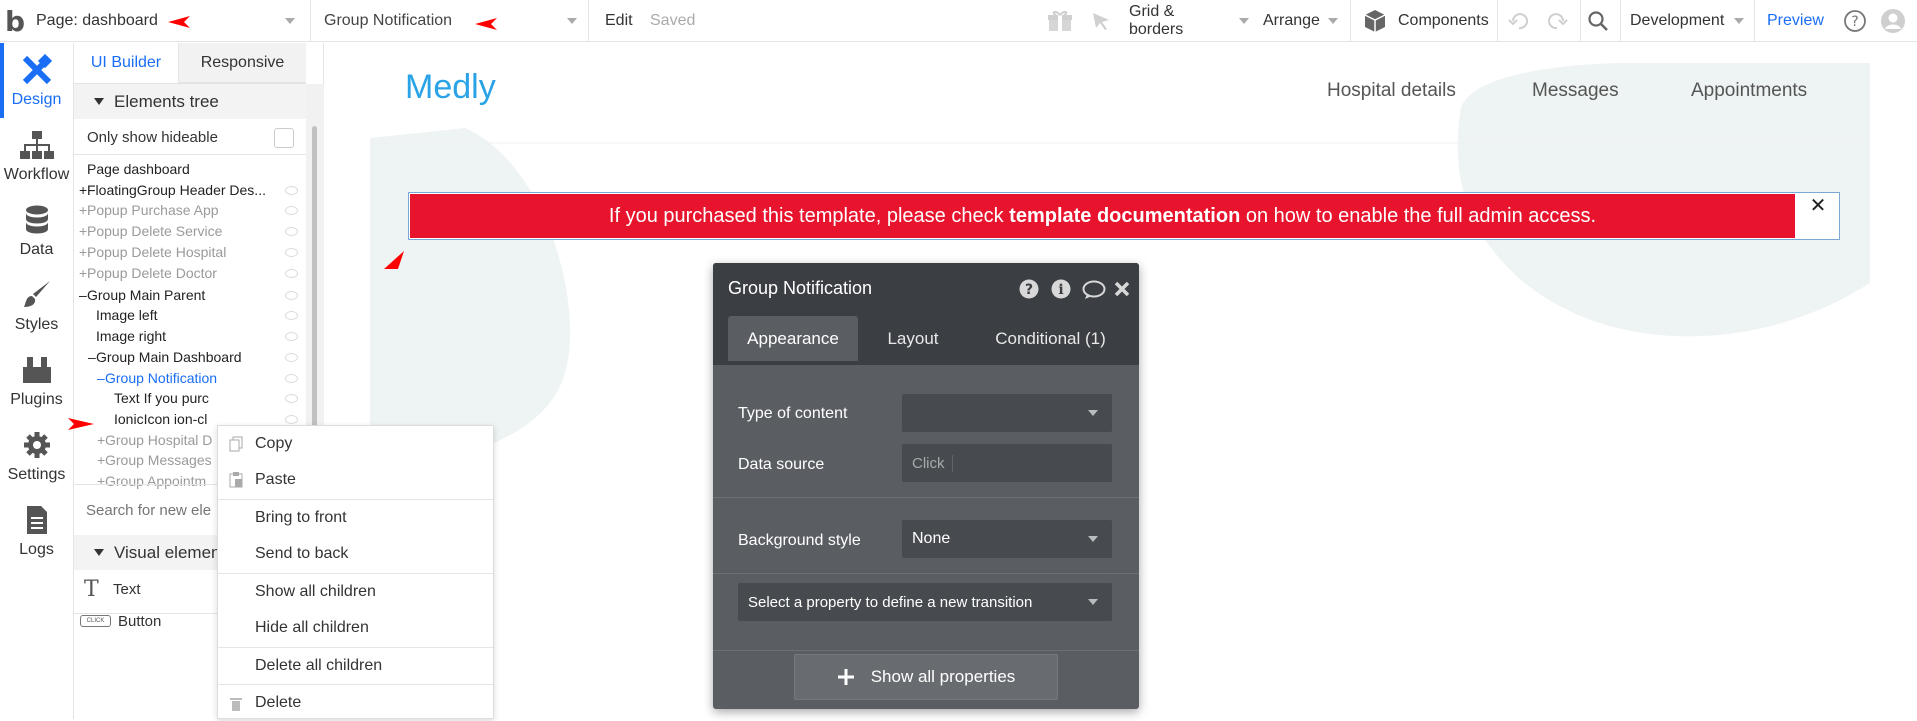  I want to click on banner-doc-link: template documentation, so click(1124, 216).